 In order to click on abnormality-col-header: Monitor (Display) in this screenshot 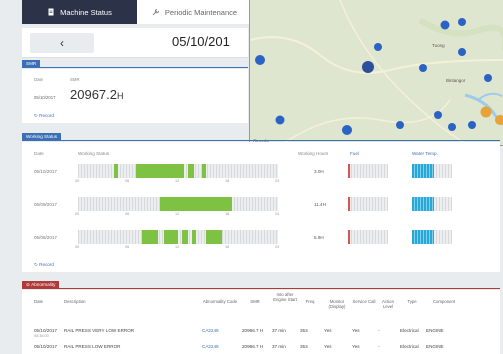, I will do `click(337, 304)`.